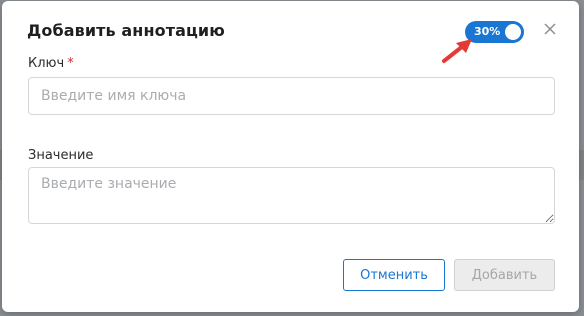 The image size is (584, 316). I want to click on toggle-label: 30%, so click(487, 31).